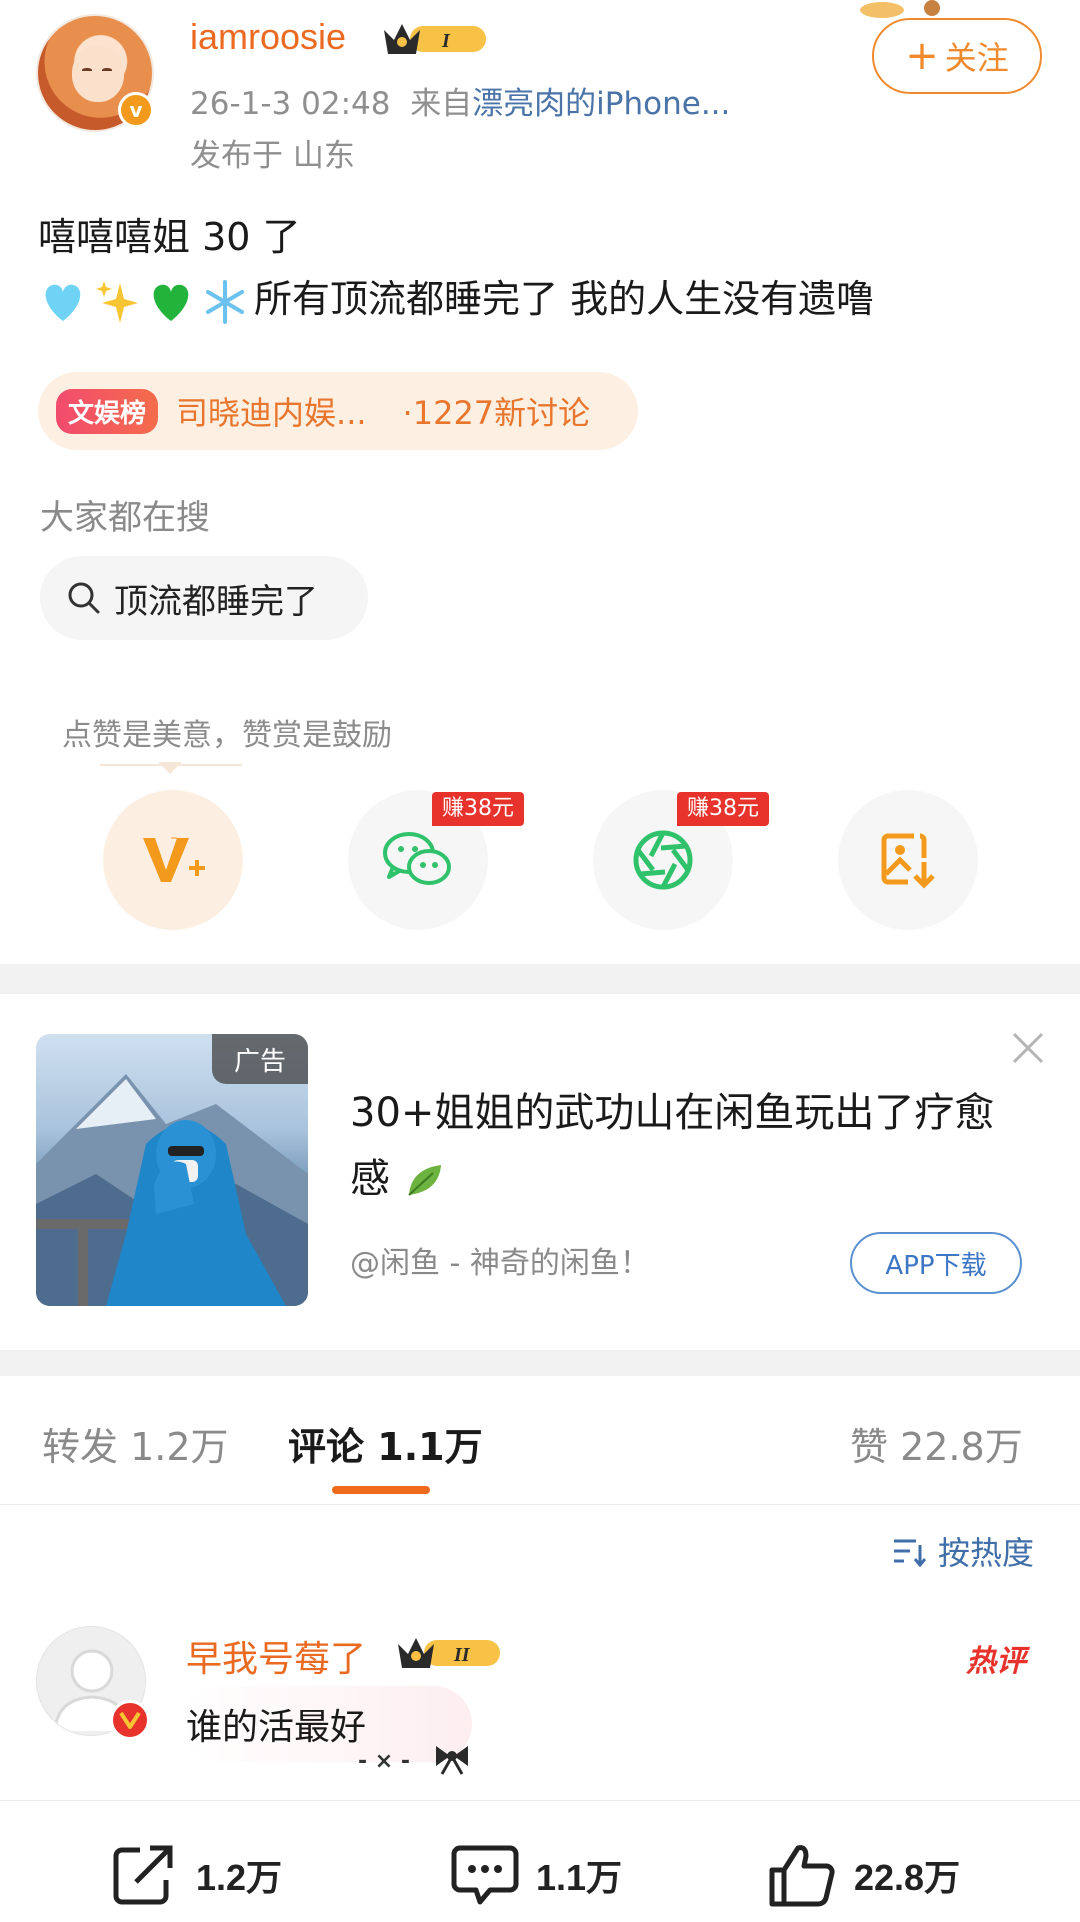 The image size is (1080, 1922). Describe the element at coordinates (996, 1661) in the screenshot. I see `hot-comment-badge: 热评` at that location.